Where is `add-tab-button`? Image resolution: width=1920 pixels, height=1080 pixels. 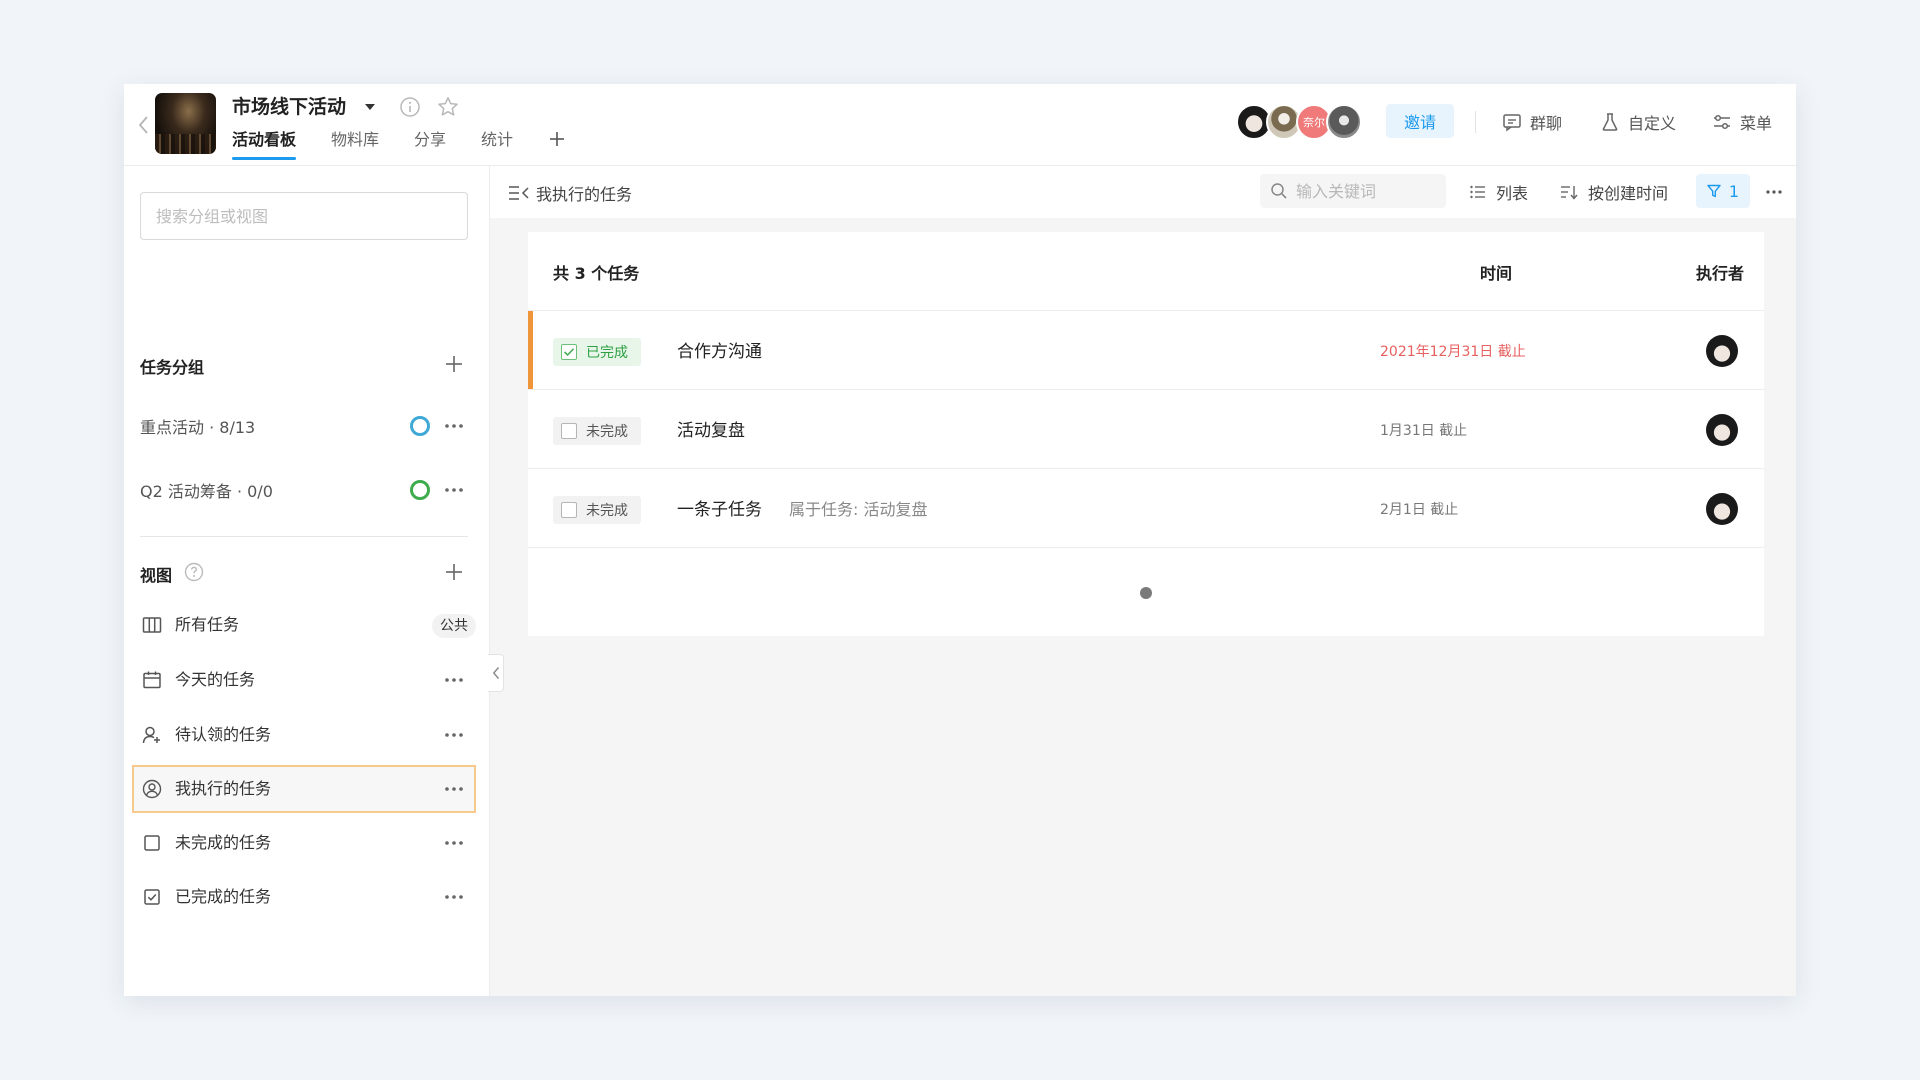 add-tab-button is located at coordinates (557, 145).